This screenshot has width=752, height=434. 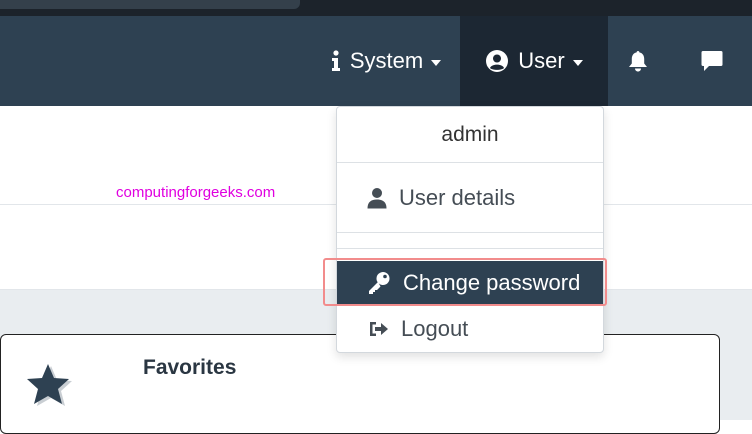 I want to click on notifications-button, so click(x=638, y=61).